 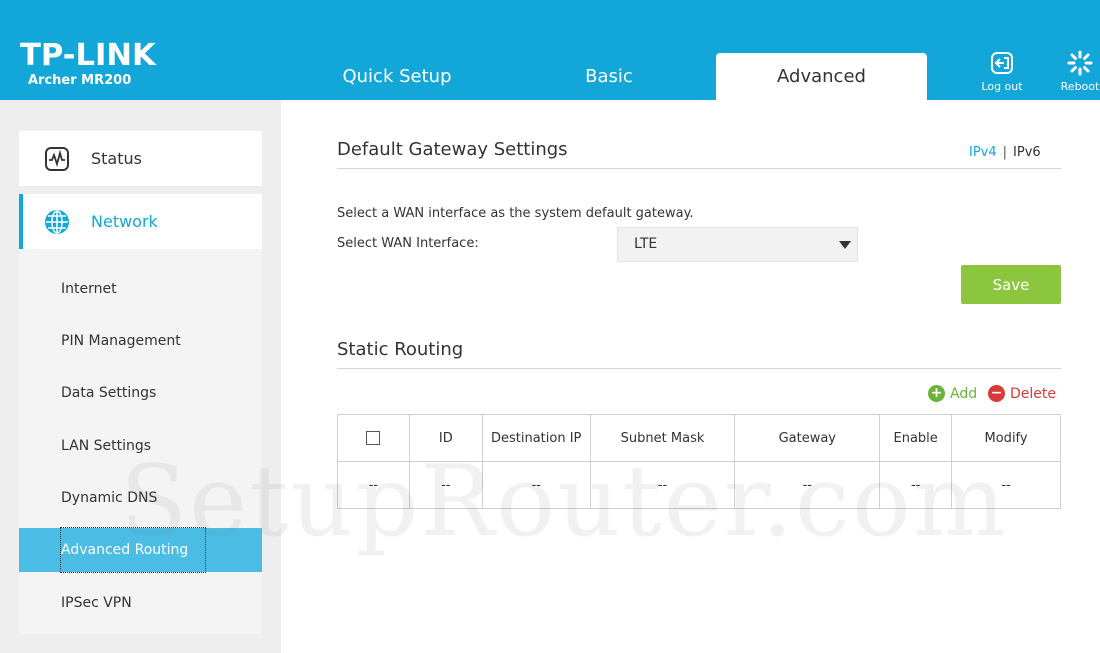 What do you see at coordinates (124, 221) in the screenshot?
I see `sidebar-item-label: Network` at bounding box center [124, 221].